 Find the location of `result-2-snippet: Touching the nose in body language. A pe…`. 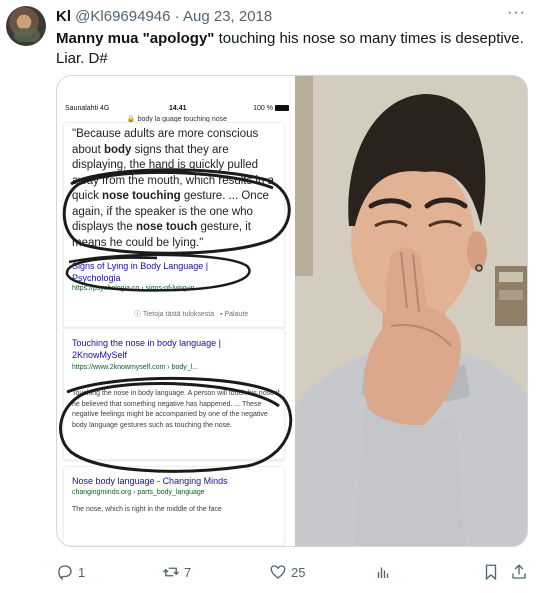

result-2-snippet: Touching the nose in body language. A pe… is located at coordinates (176, 409).